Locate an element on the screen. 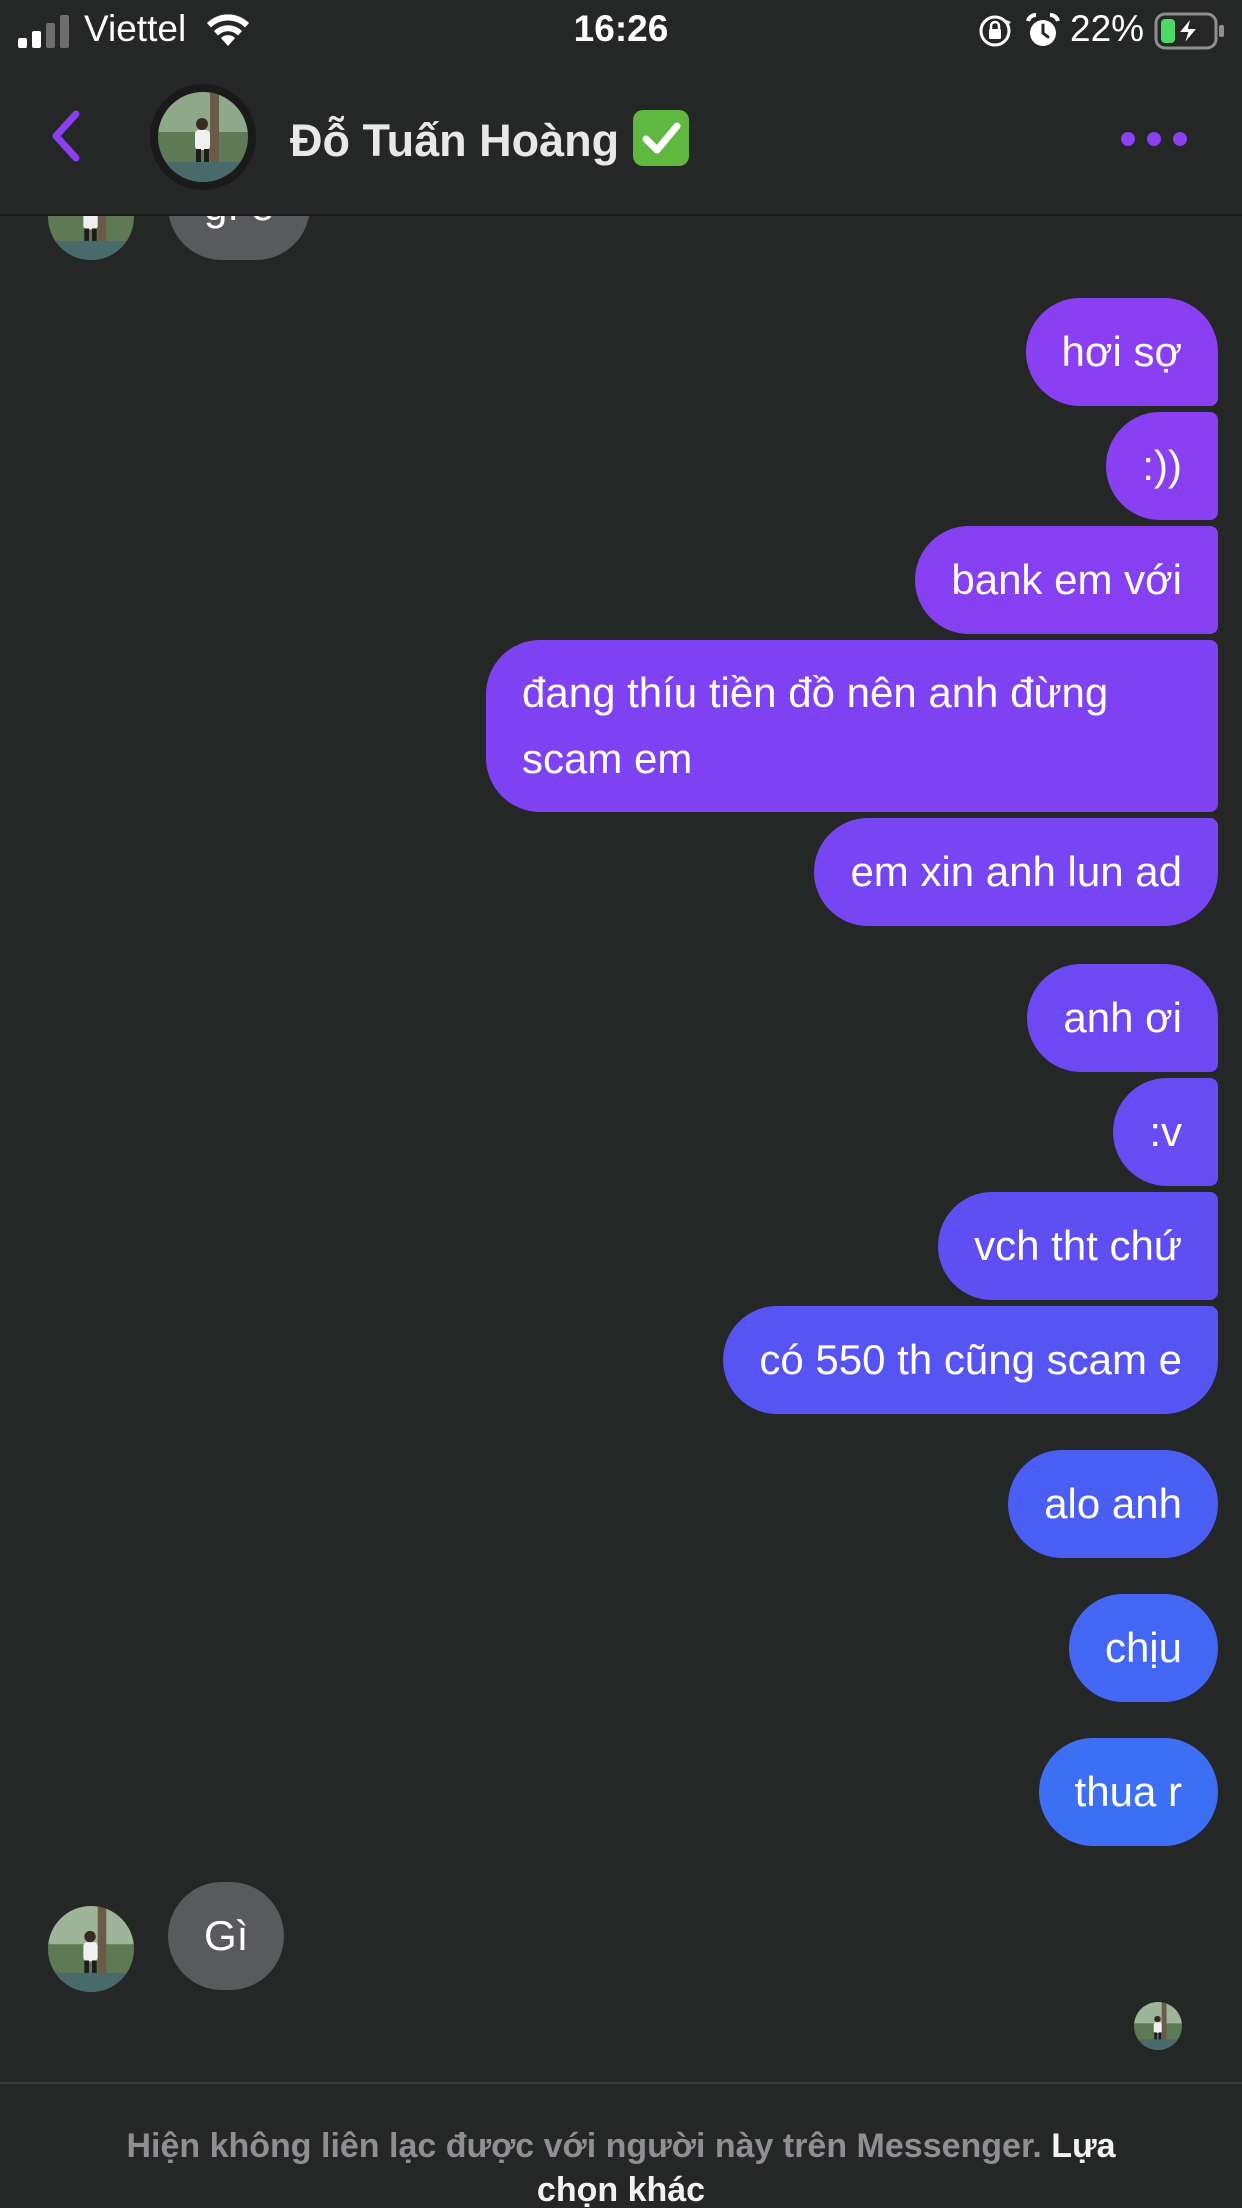  outgoing-message-bubble: :v is located at coordinates (1165, 1132).